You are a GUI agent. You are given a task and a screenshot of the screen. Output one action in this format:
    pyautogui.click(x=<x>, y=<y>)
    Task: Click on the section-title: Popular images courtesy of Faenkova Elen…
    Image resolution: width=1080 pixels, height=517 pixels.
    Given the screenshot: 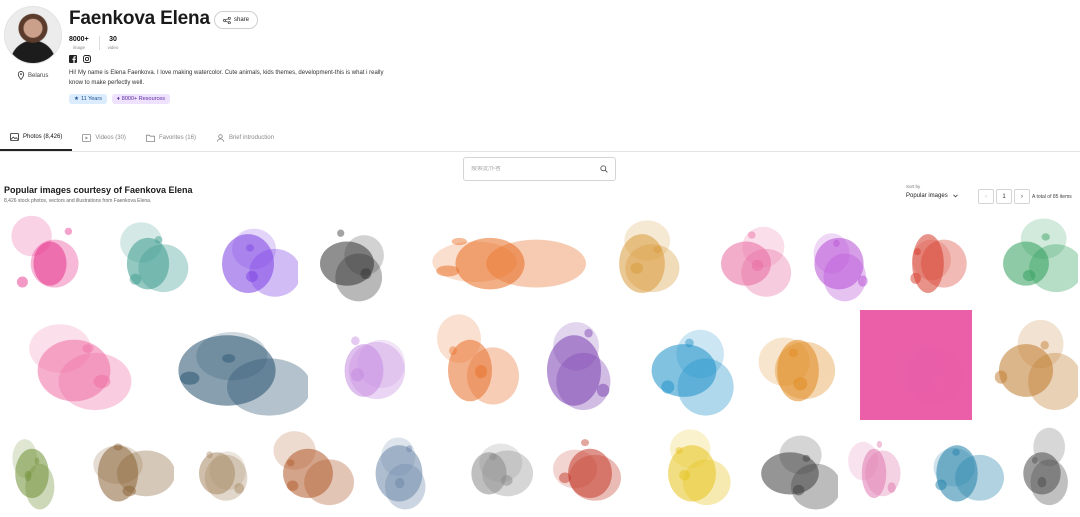 What is the action you would take?
    pyautogui.click(x=98, y=190)
    